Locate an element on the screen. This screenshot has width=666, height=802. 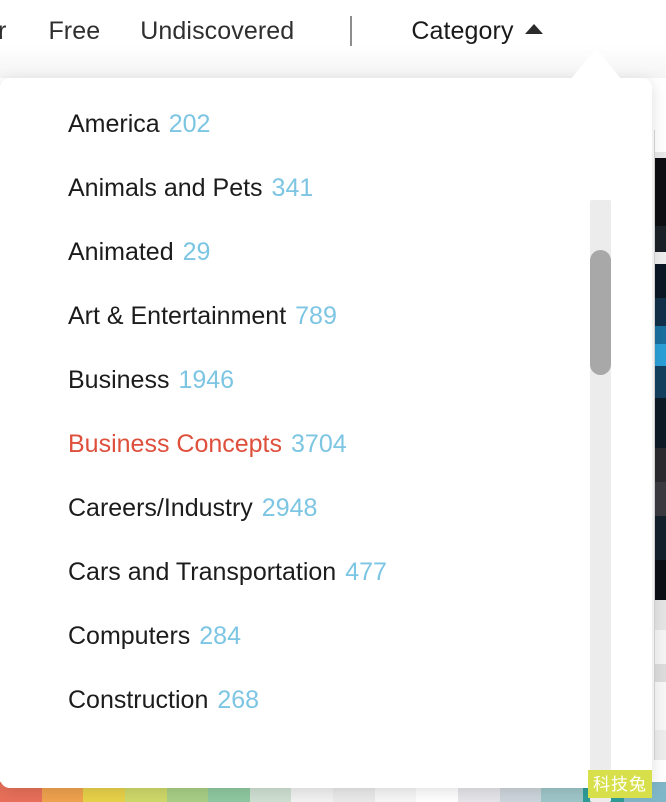
watermark-badge: 科技兔 is located at coordinates (620, 784).